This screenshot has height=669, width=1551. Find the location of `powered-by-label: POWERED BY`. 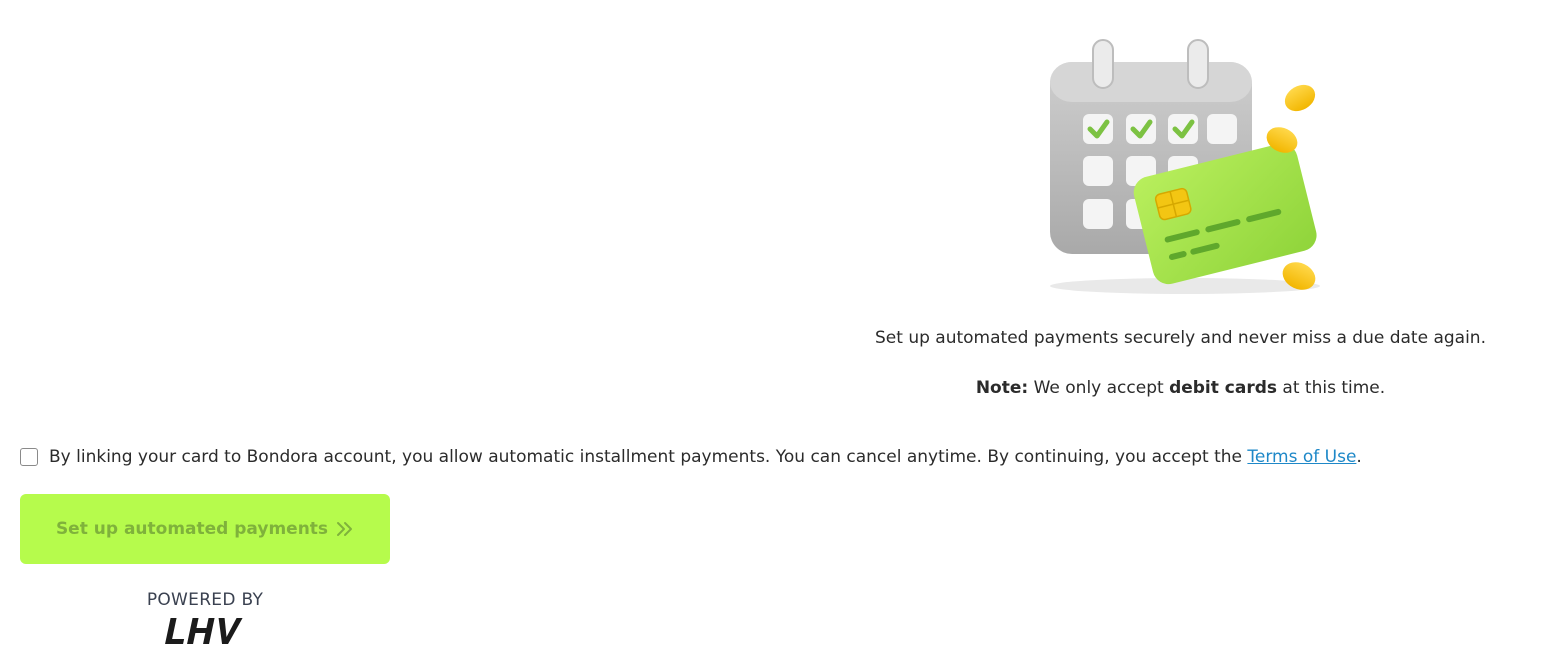

powered-by-label: POWERED BY is located at coordinates (205, 600).